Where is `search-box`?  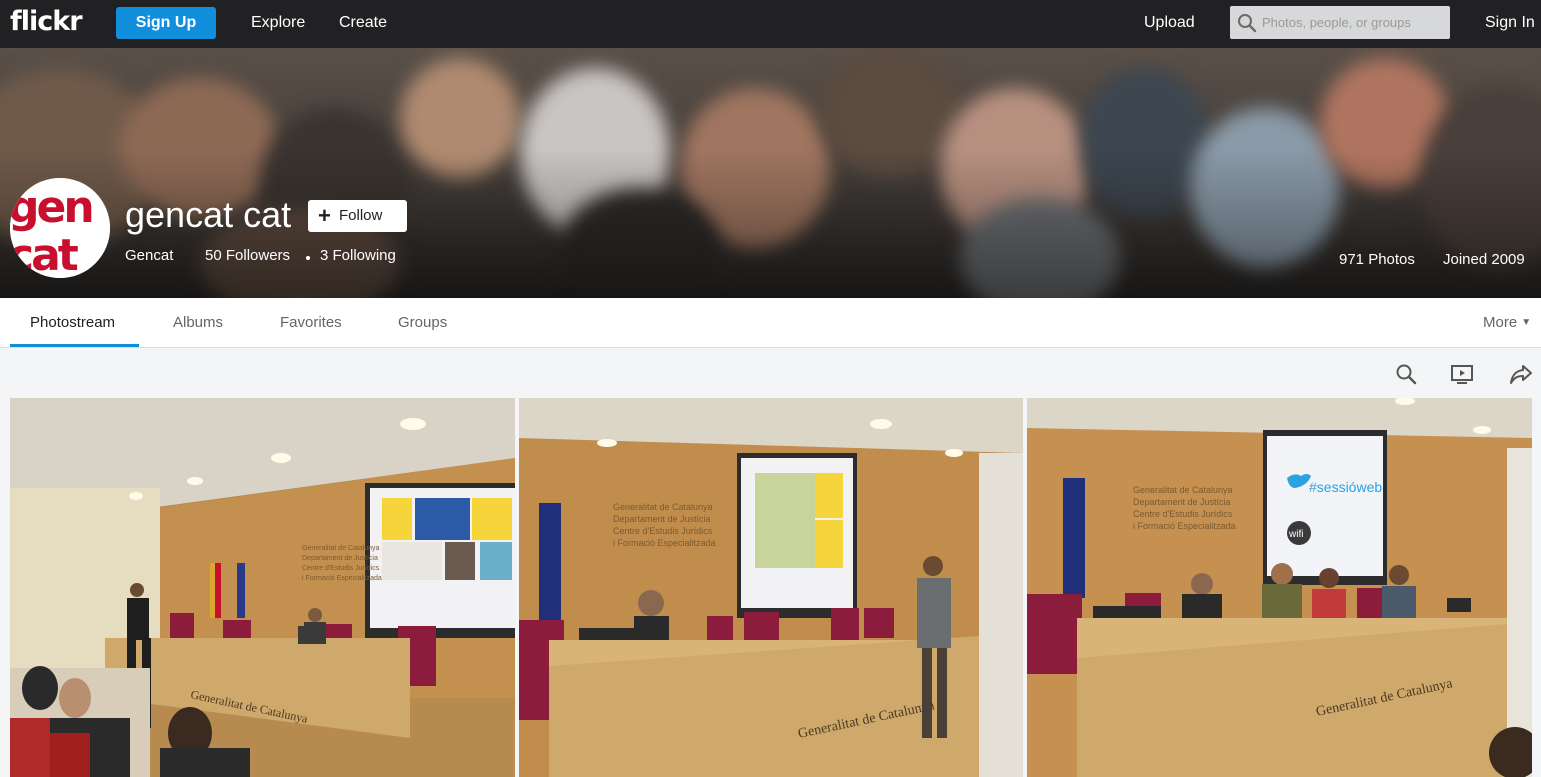
search-box is located at coordinates (1340, 22).